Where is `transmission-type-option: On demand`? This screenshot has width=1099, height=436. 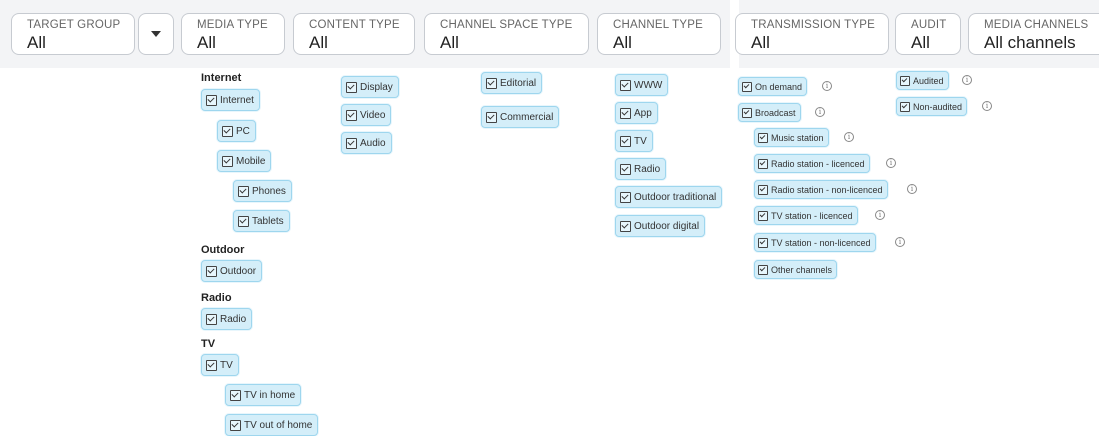
transmission-type-option: On demand is located at coordinates (773, 86).